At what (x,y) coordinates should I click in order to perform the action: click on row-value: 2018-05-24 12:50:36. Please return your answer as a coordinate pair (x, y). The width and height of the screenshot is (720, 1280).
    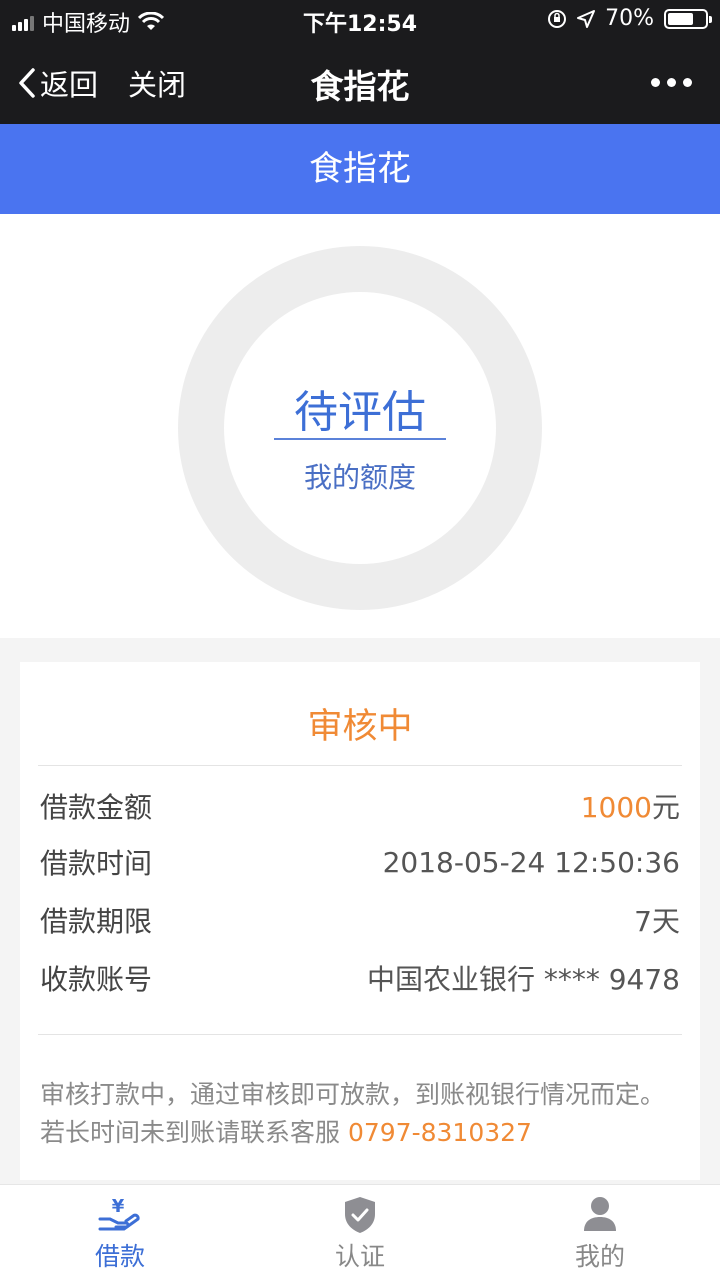
    Looking at the image, I should click on (531, 862).